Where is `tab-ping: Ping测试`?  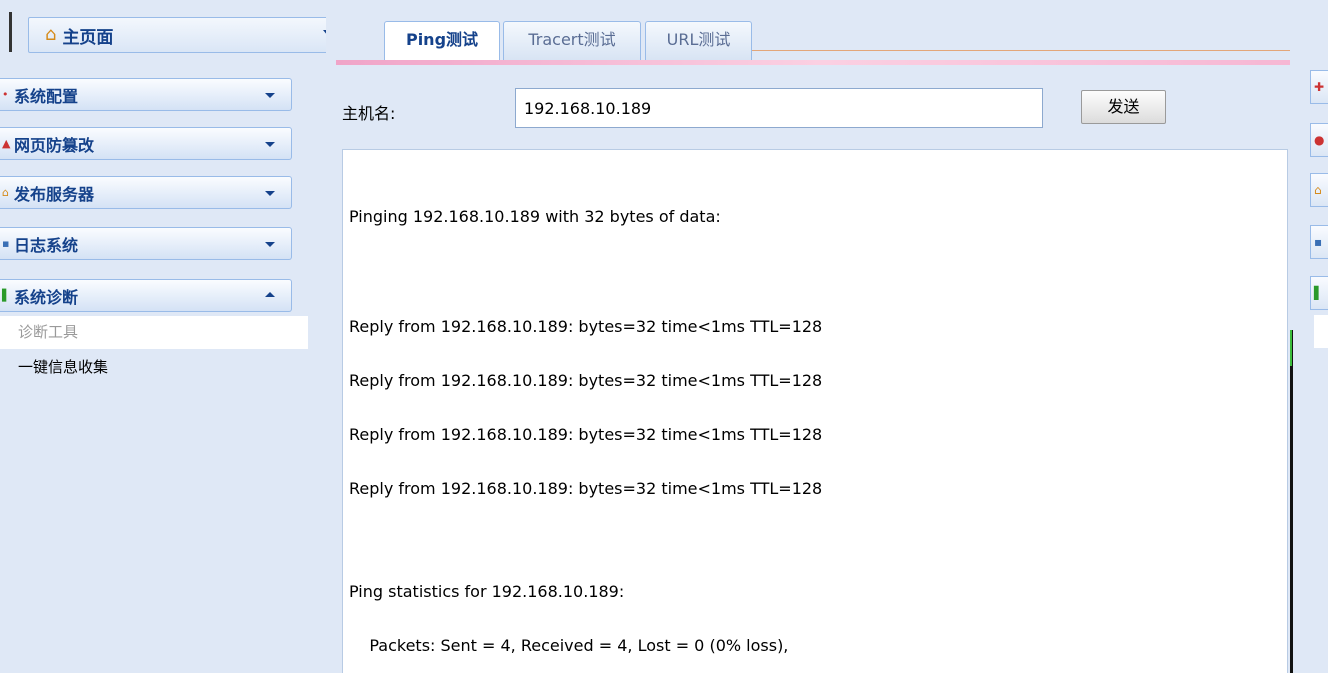
tab-ping: Ping测试 is located at coordinates (442, 40).